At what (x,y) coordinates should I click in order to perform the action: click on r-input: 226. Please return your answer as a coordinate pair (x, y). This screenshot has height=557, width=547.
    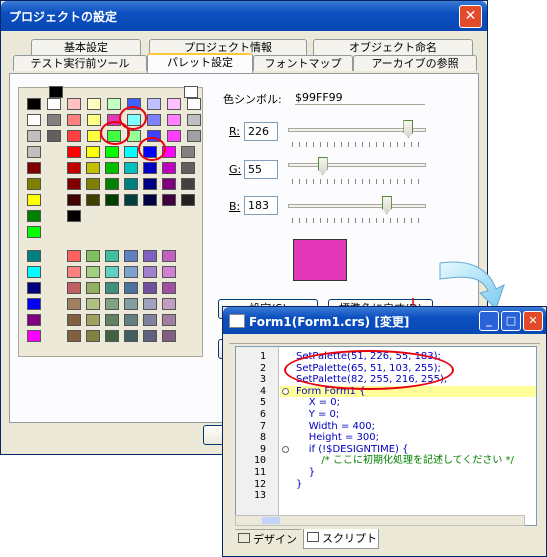
    Looking at the image, I should click on (261, 131).